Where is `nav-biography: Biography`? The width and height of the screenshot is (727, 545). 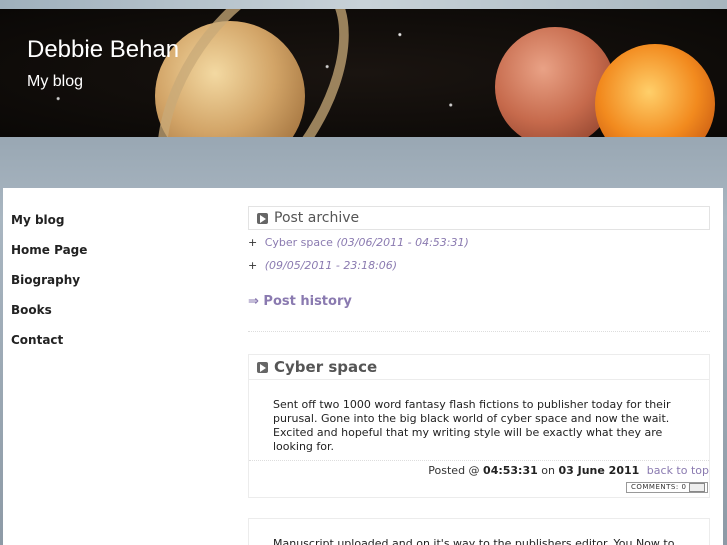 nav-biography: Biography is located at coordinates (111, 283).